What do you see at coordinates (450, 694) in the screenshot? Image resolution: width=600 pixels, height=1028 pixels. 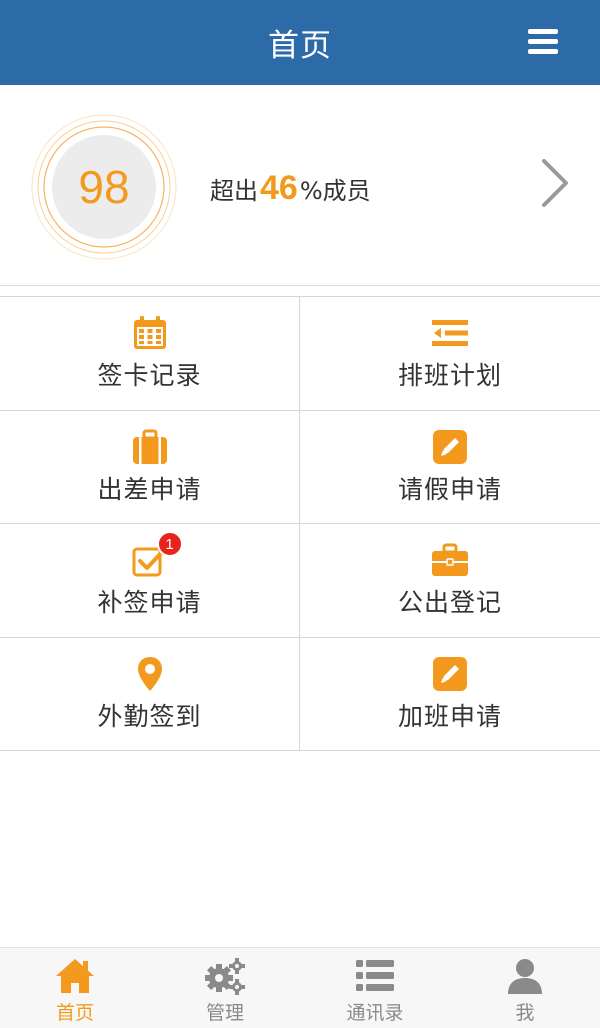 I see `grid-item-overtime-request: 加班申请` at bounding box center [450, 694].